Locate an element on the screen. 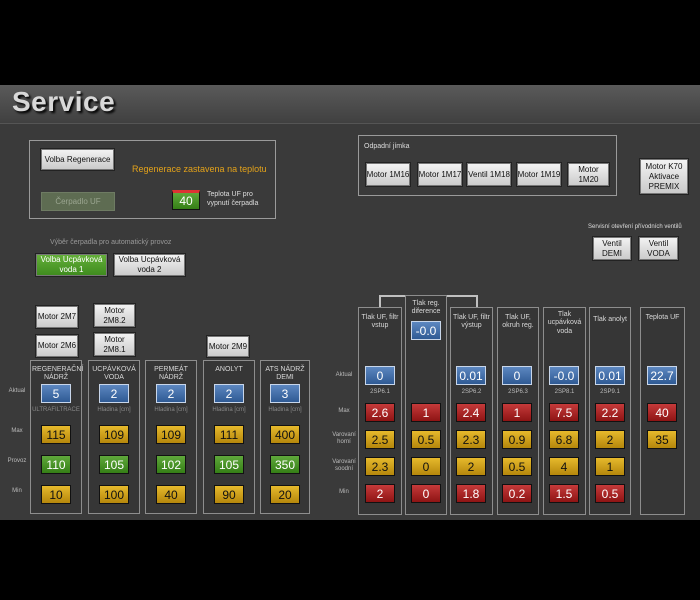 The image size is (700, 600). pressure-max-value: 7.5 is located at coordinates (564, 412).